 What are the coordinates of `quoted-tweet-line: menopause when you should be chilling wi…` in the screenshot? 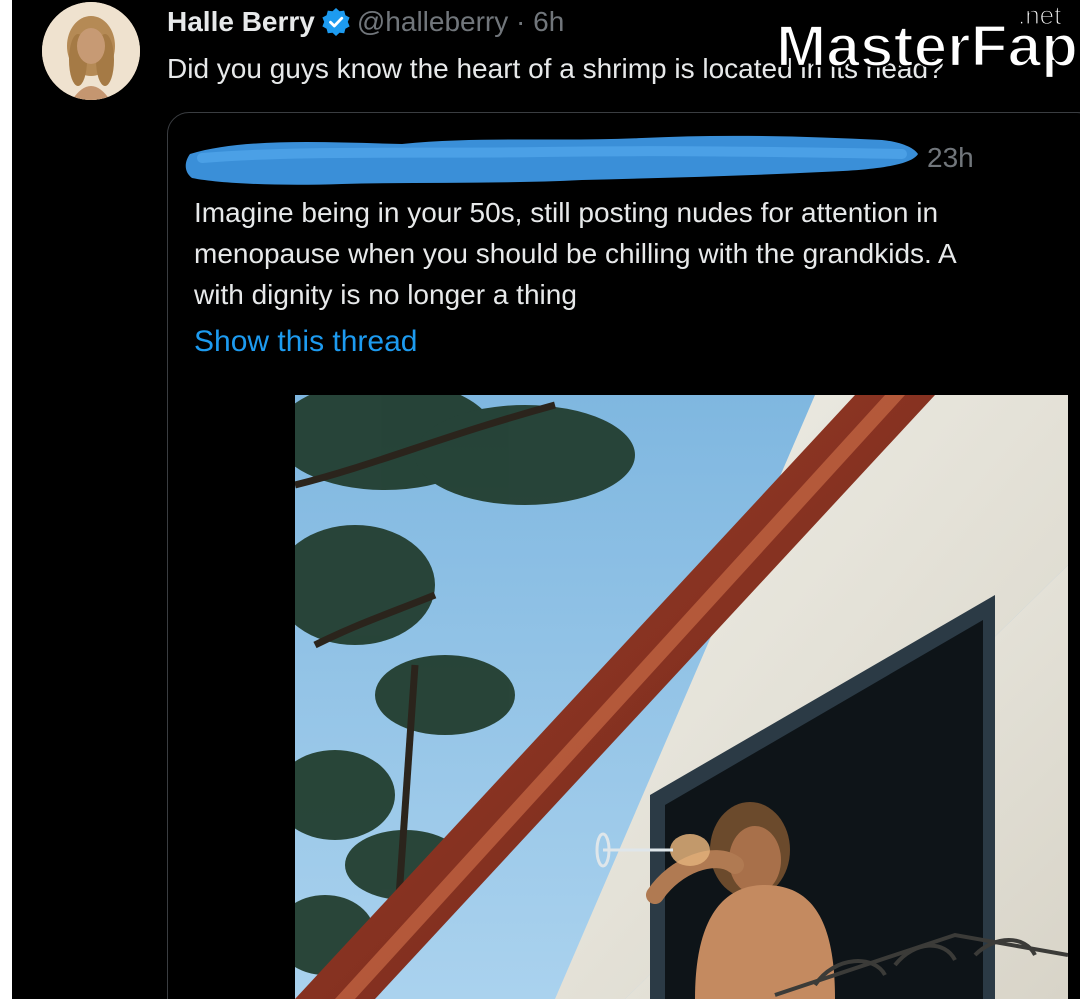 It's located at (575, 253).